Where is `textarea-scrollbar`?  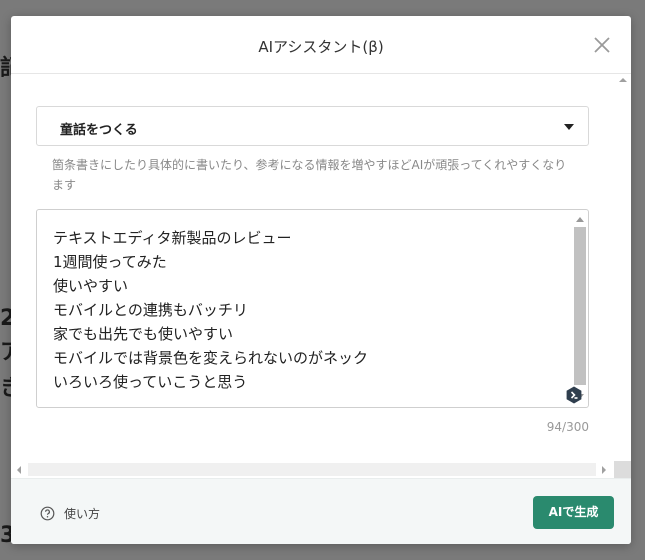 textarea-scrollbar is located at coordinates (580, 308).